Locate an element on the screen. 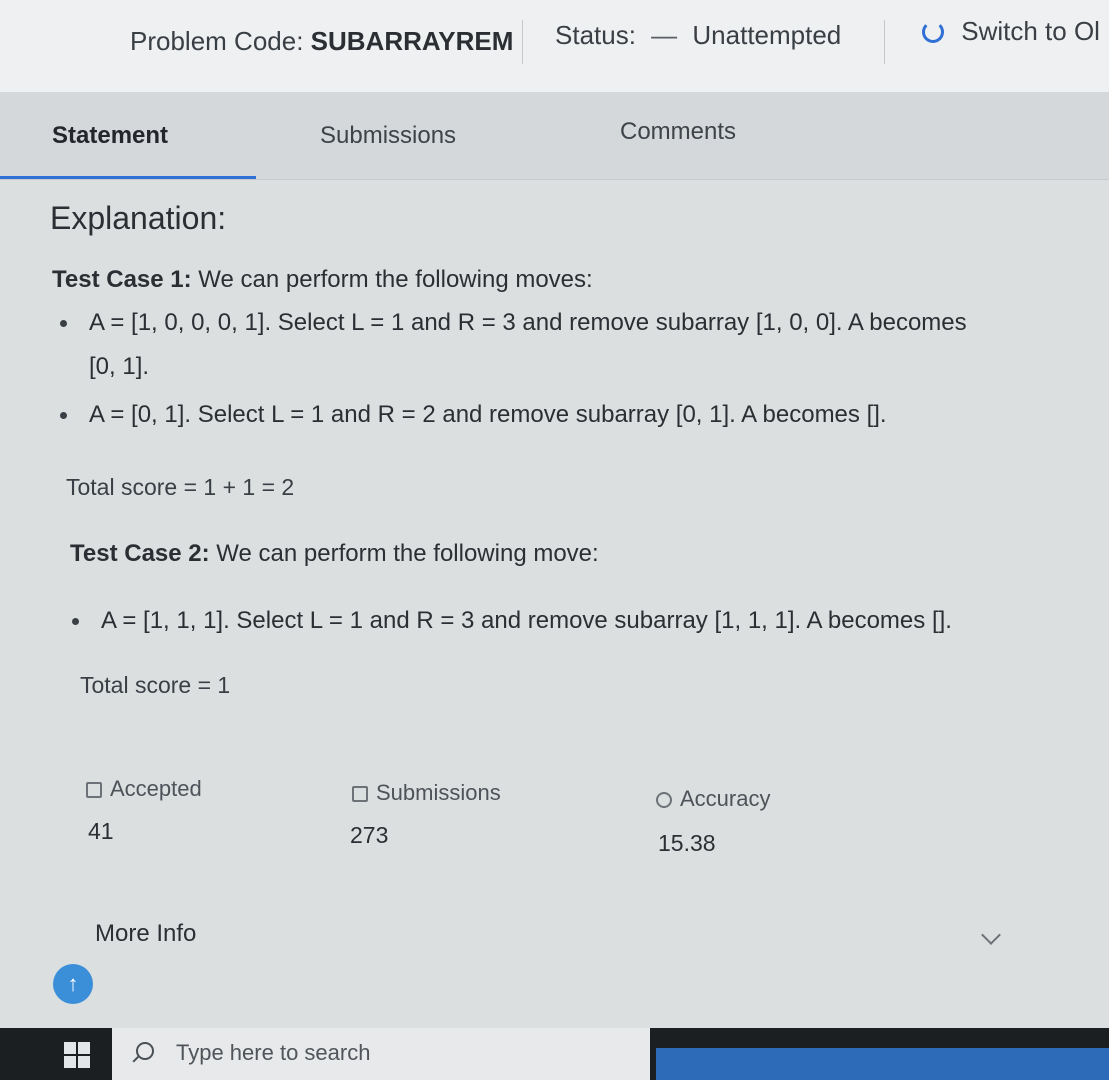 The width and height of the screenshot is (1109, 1080). status: Status: — Unattempted is located at coordinates (698, 35).